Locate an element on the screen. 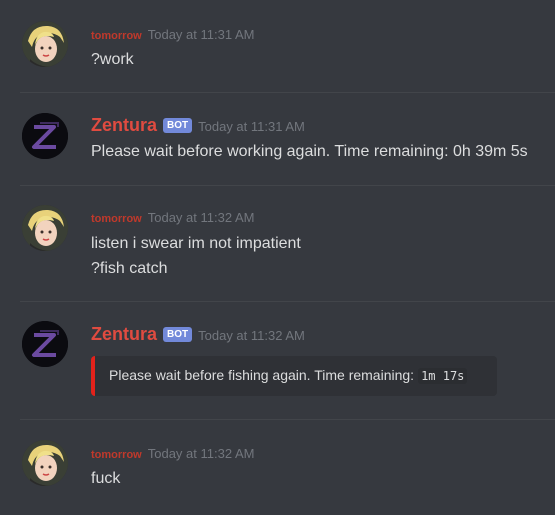 This screenshot has height=515, width=555. message-text: ?fish catch is located at coordinates (129, 268).